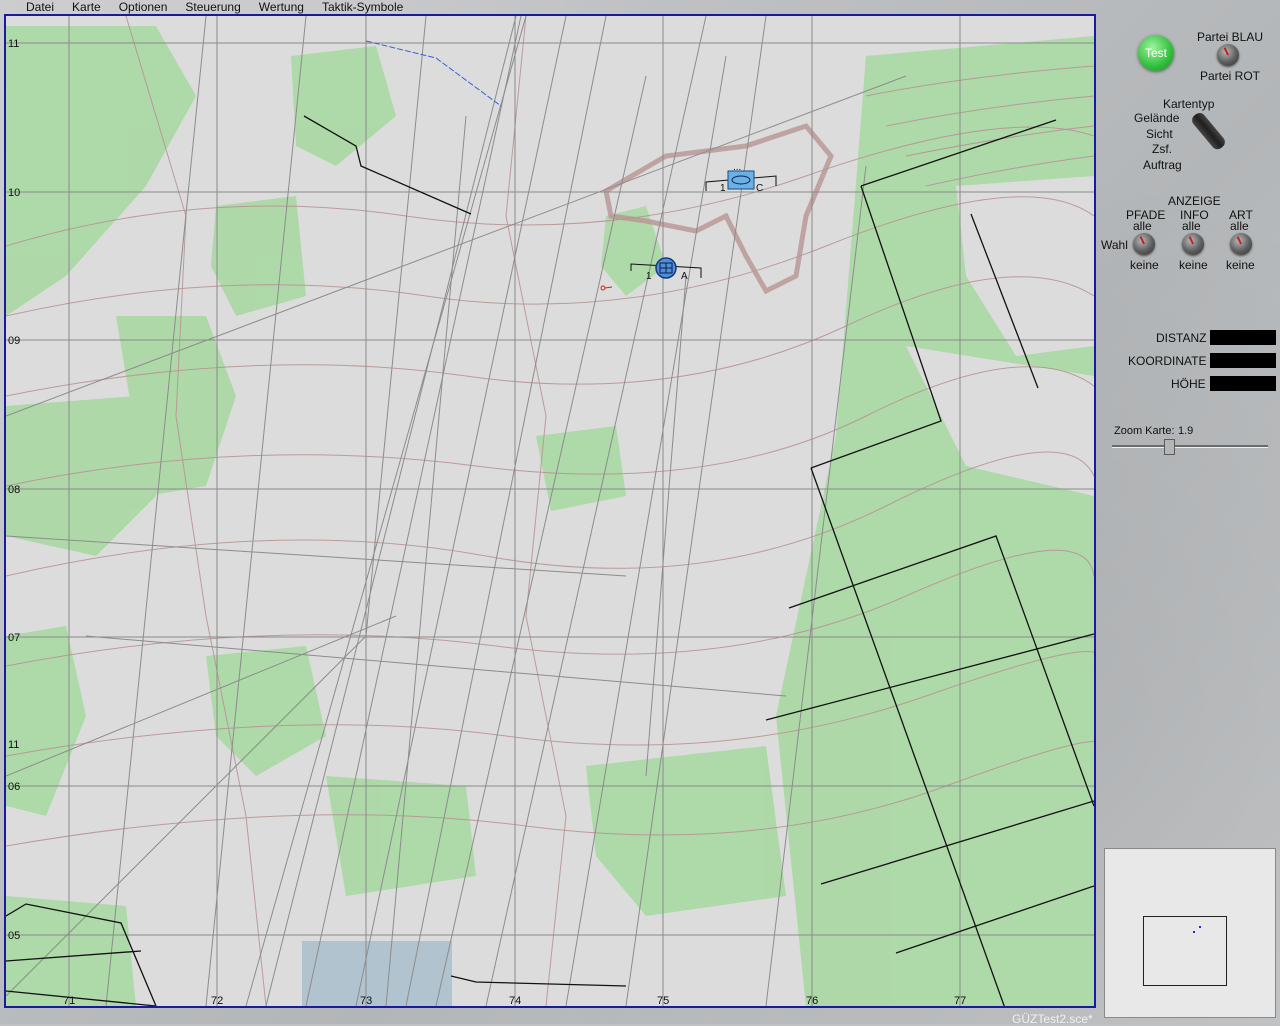 The image size is (1280, 1026). I want to click on menu-karte: Karte, so click(83, 7).